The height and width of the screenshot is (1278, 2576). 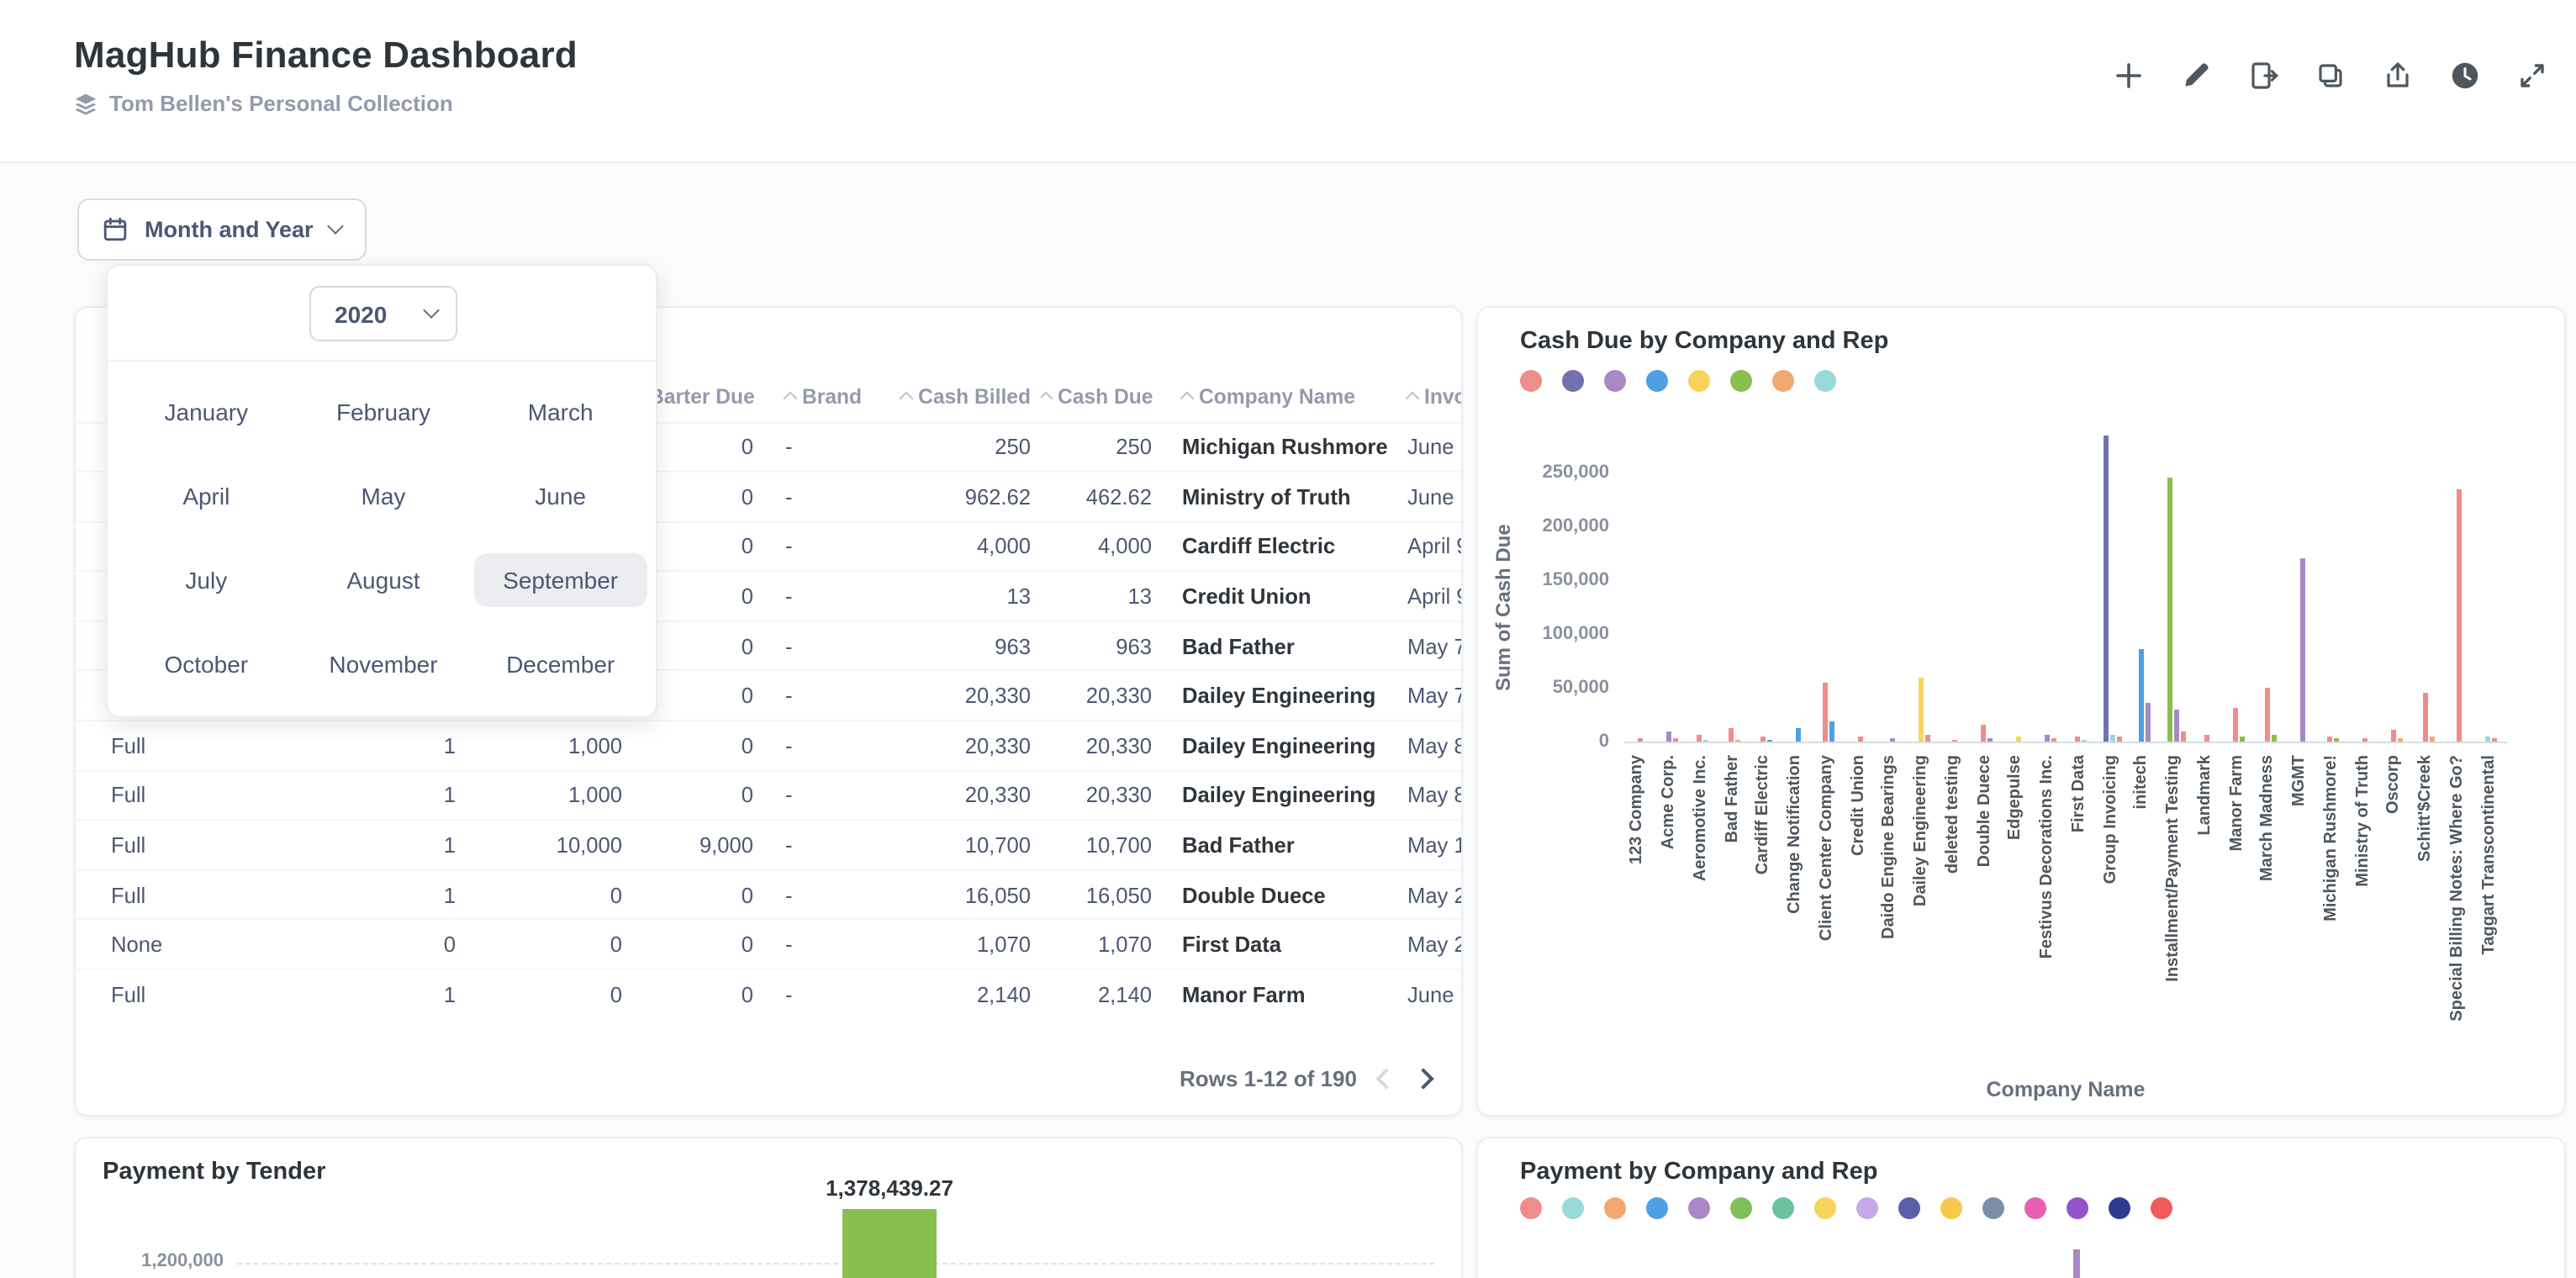 What do you see at coordinates (1798, 735) in the screenshot?
I see `bar-change-notification` at bounding box center [1798, 735].